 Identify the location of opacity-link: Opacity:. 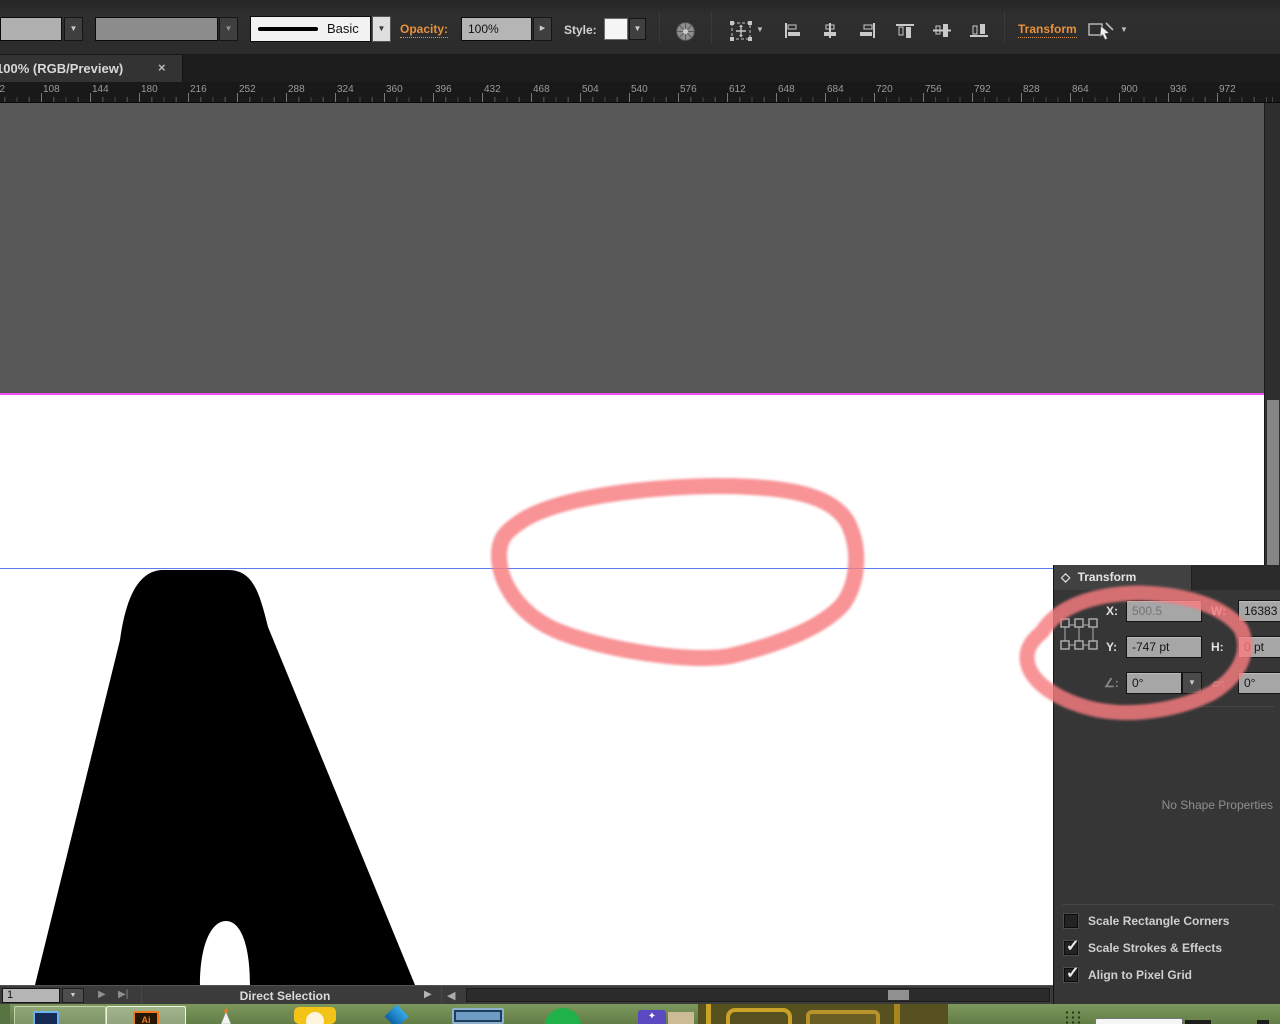
(424, 30).